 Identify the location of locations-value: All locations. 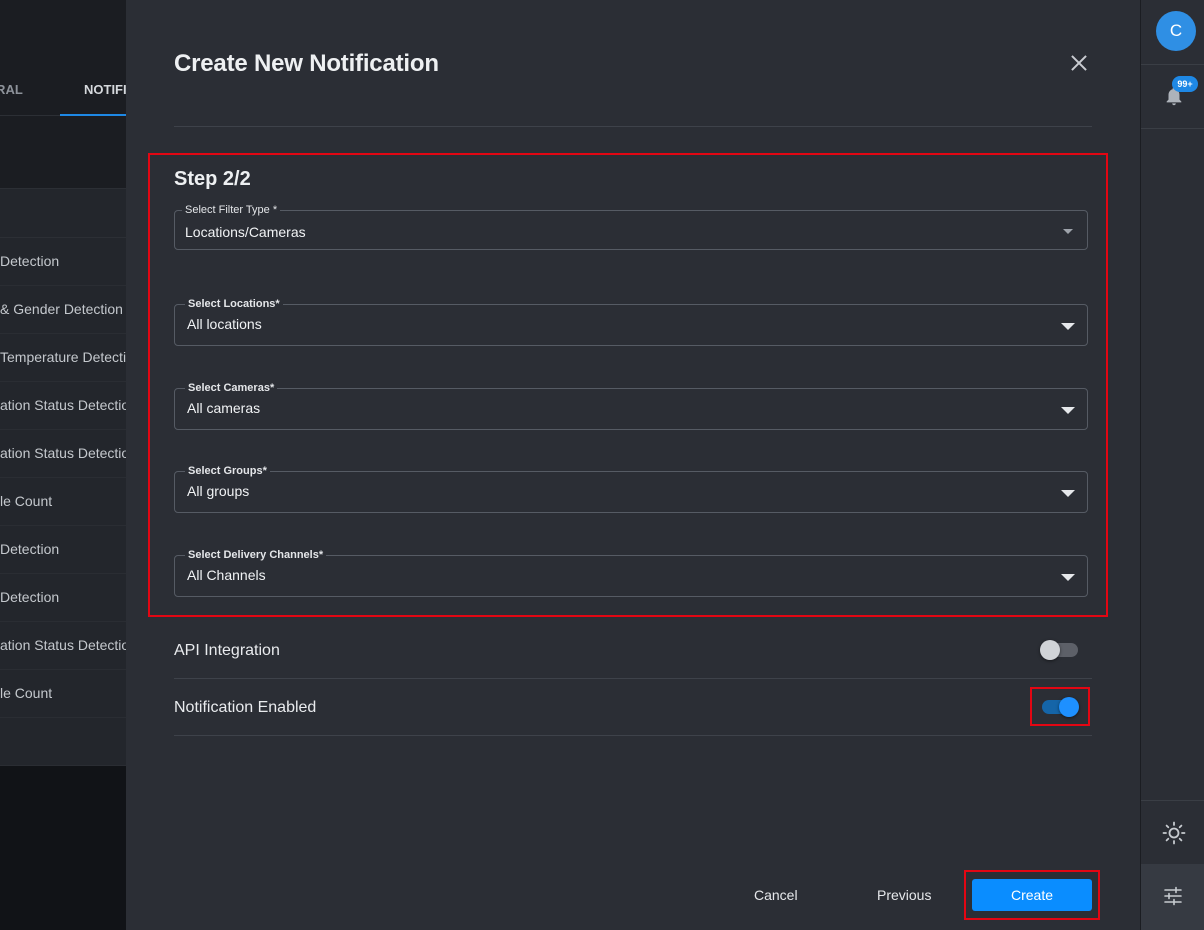
(224, 324).